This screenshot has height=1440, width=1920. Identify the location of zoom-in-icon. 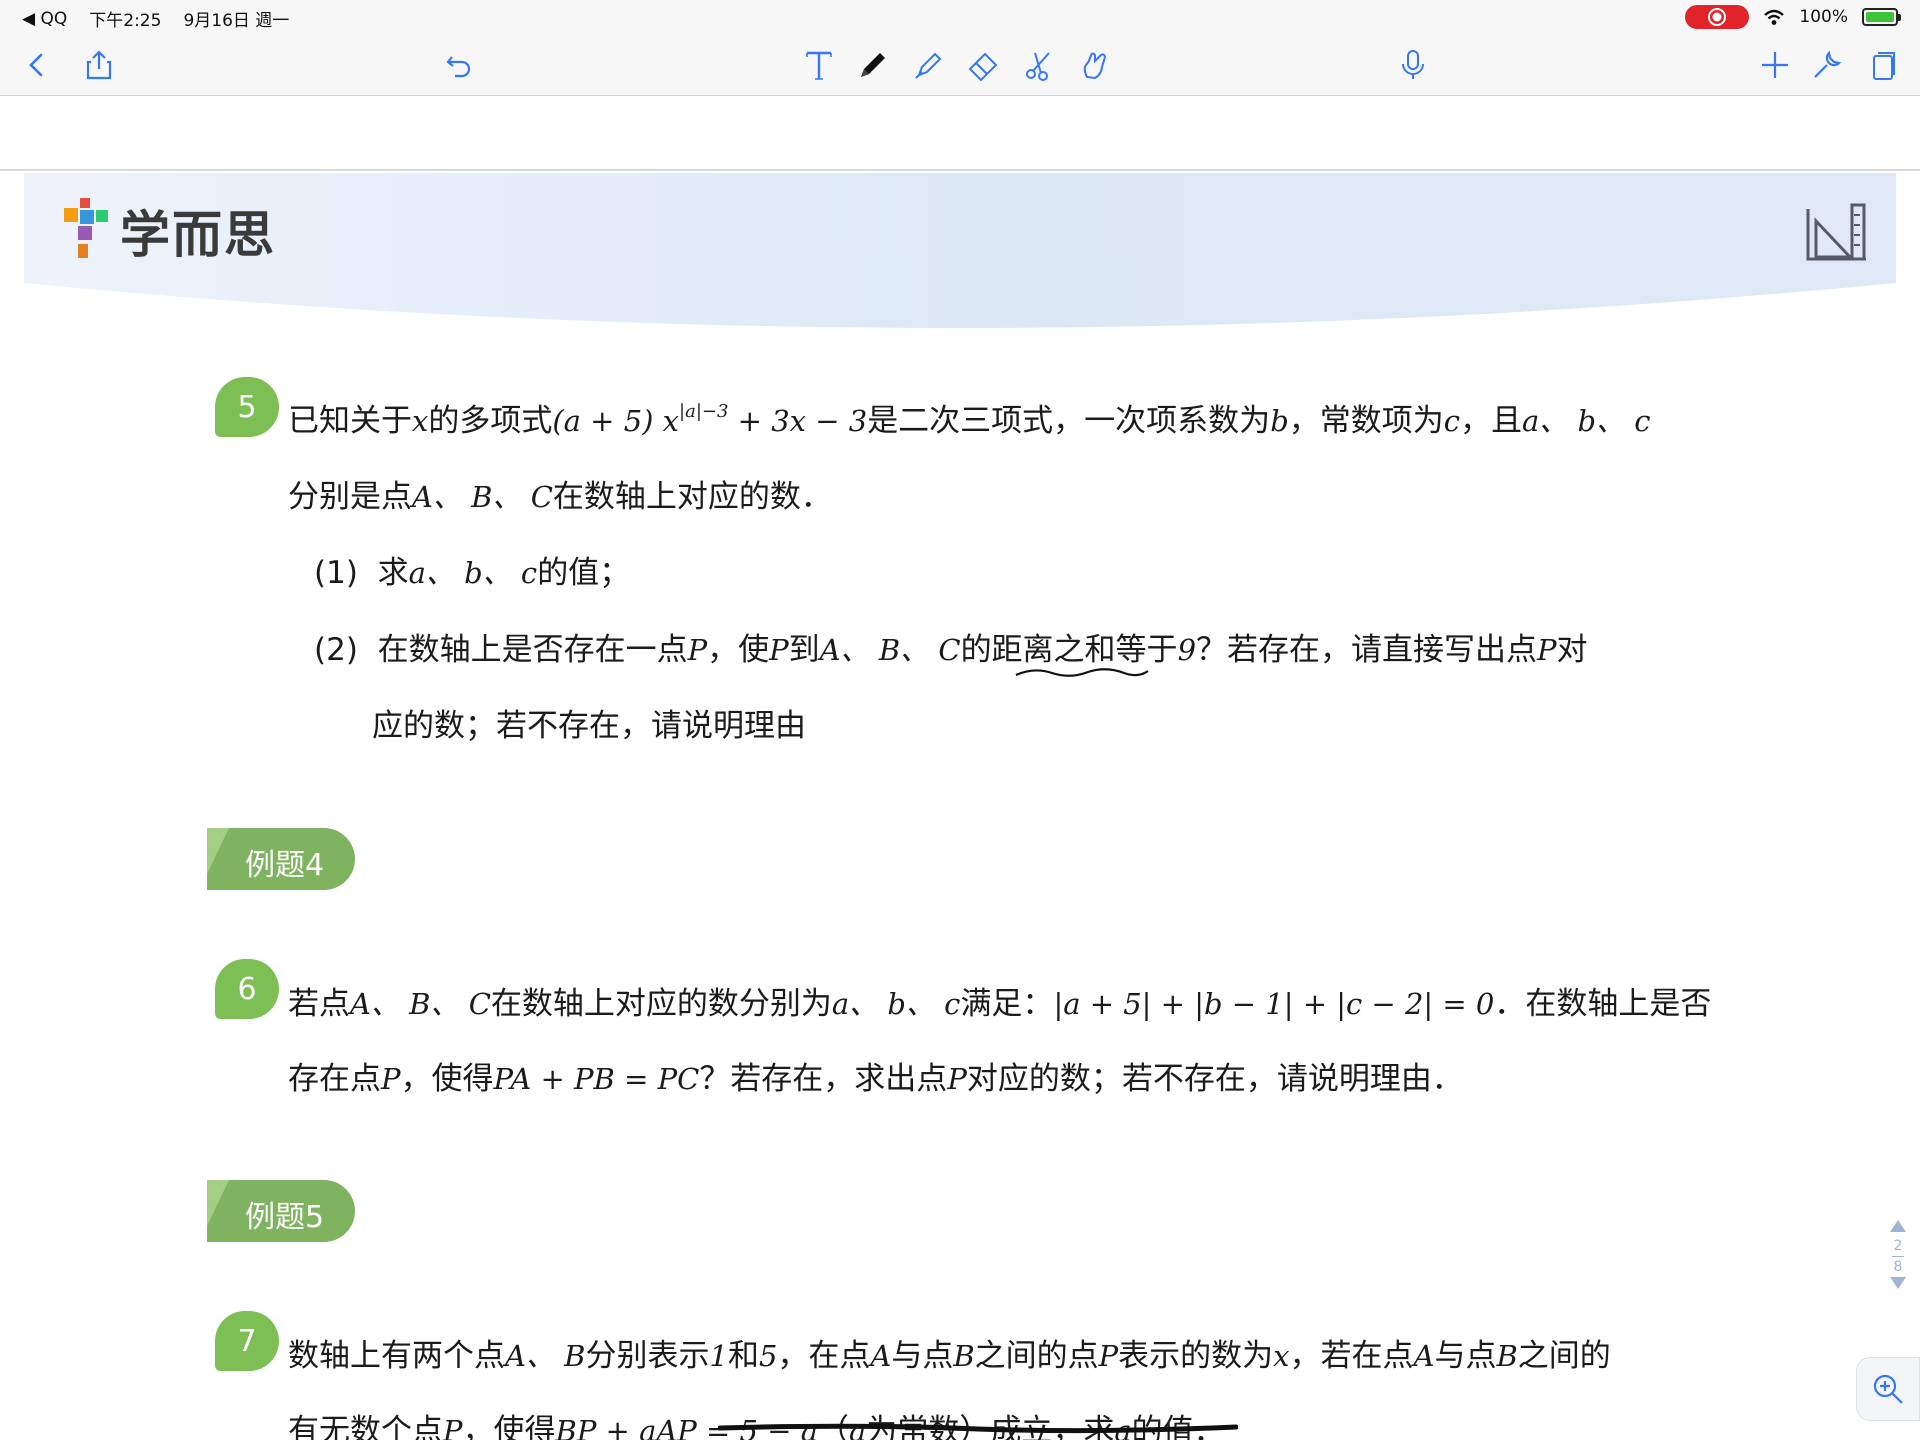
(1888, 1389).